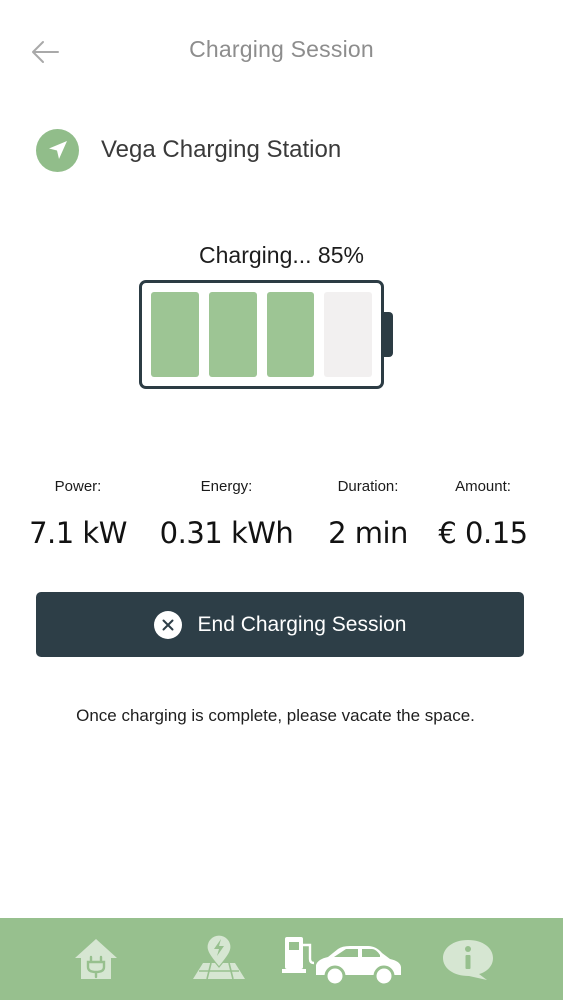  What do you see at coordinates (167, 624) in the screenshot?
I see `close-circle-icon` at bounding box center [167, 624].